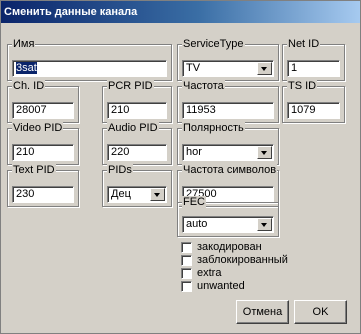 The width and height of the screenshot is (361, 334). I want to click on extra-label: extra, so click(209, 273).